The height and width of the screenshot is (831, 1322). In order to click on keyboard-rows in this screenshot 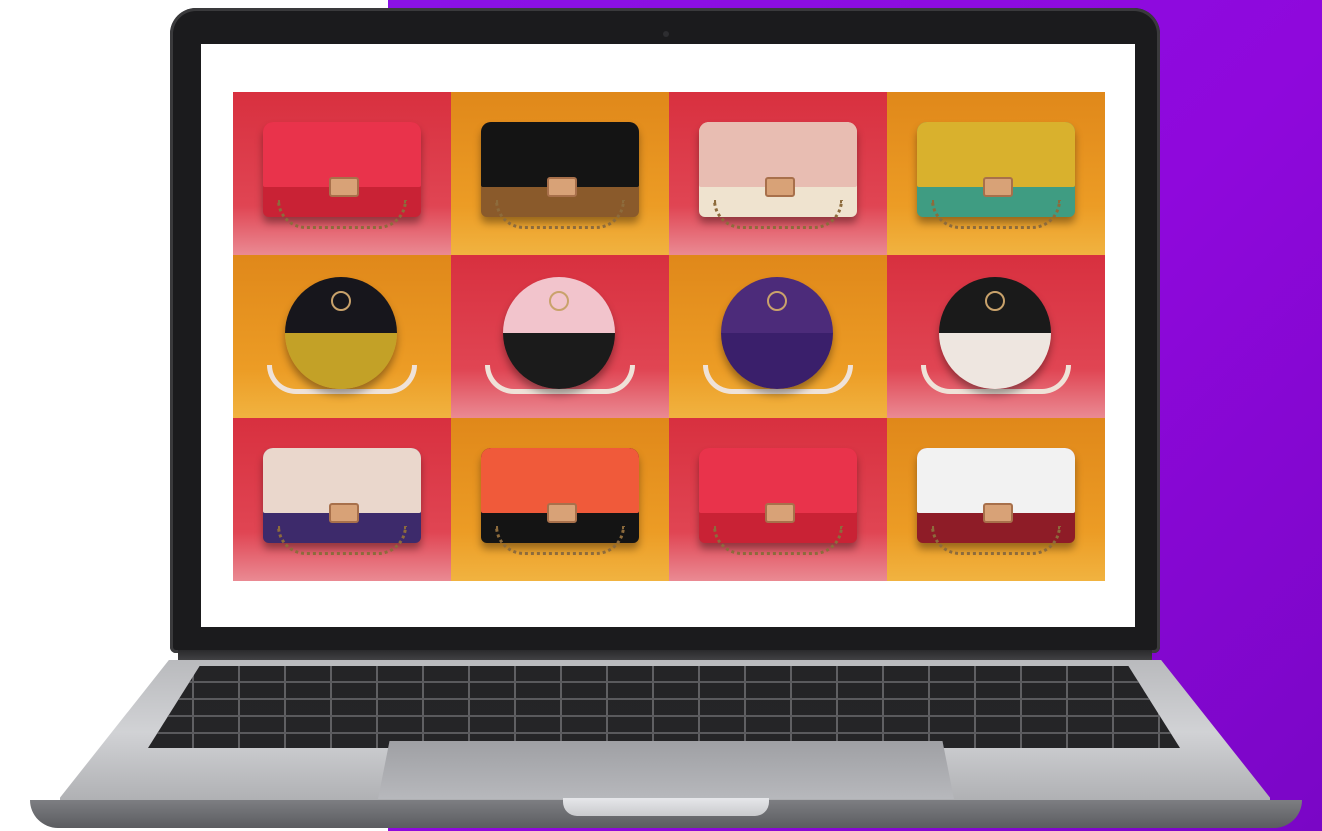, I will do `click(664, 707)`.